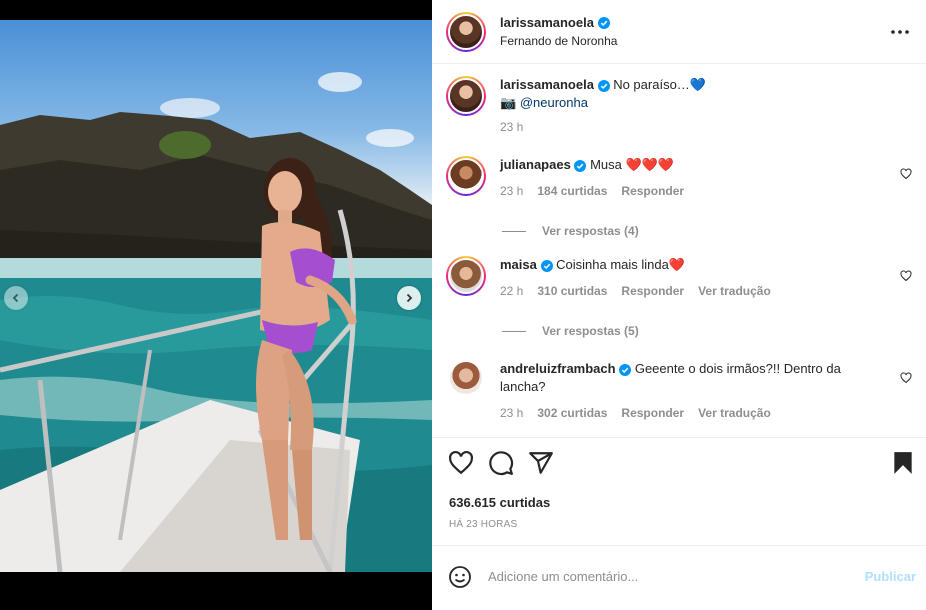 Image resolution: width=926 pixels, height=610 pixels. What do you see at coordinates (466, 31) in the screenshot?
I see `author-avatar` at bounding box center [466, 31].